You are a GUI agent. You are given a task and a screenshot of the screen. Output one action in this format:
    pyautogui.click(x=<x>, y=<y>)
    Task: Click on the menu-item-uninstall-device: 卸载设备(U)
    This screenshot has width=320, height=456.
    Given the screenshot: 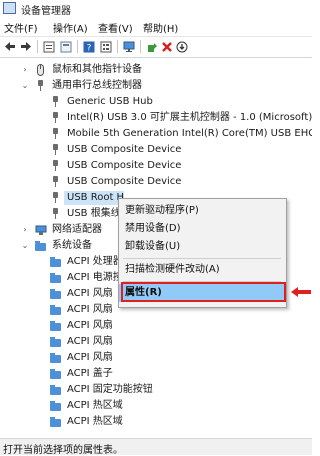 What is the action you would take?
    pyautogui.click(x=202, y=247)
    